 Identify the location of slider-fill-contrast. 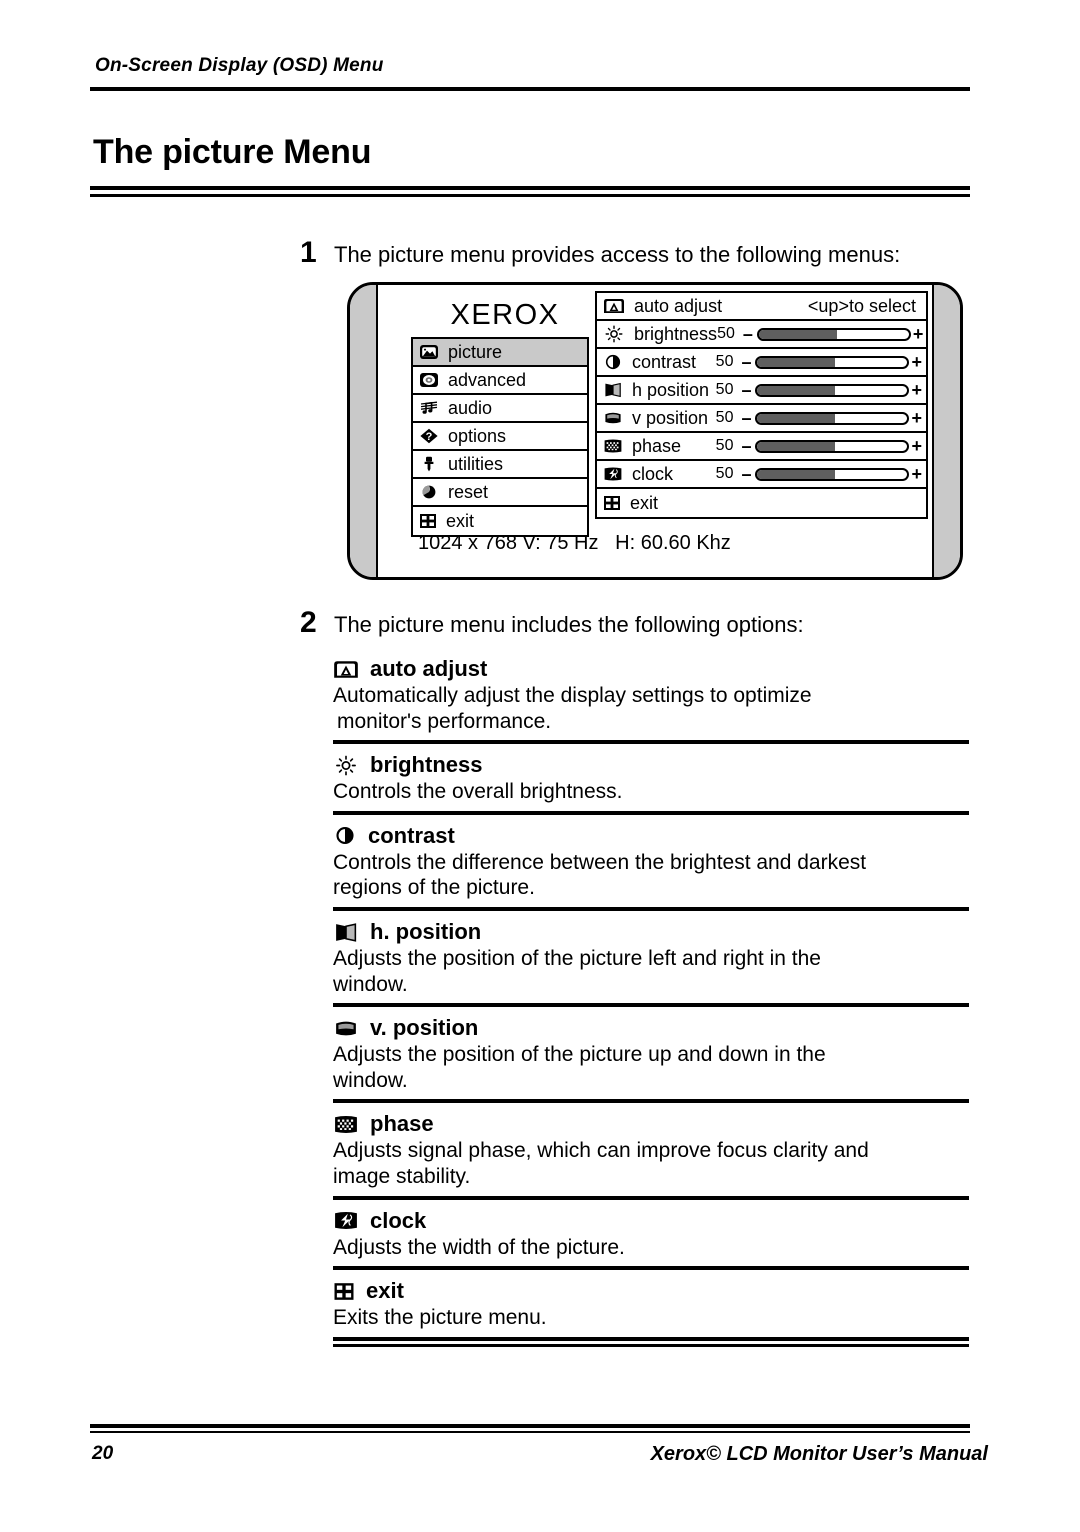
(796, 362).